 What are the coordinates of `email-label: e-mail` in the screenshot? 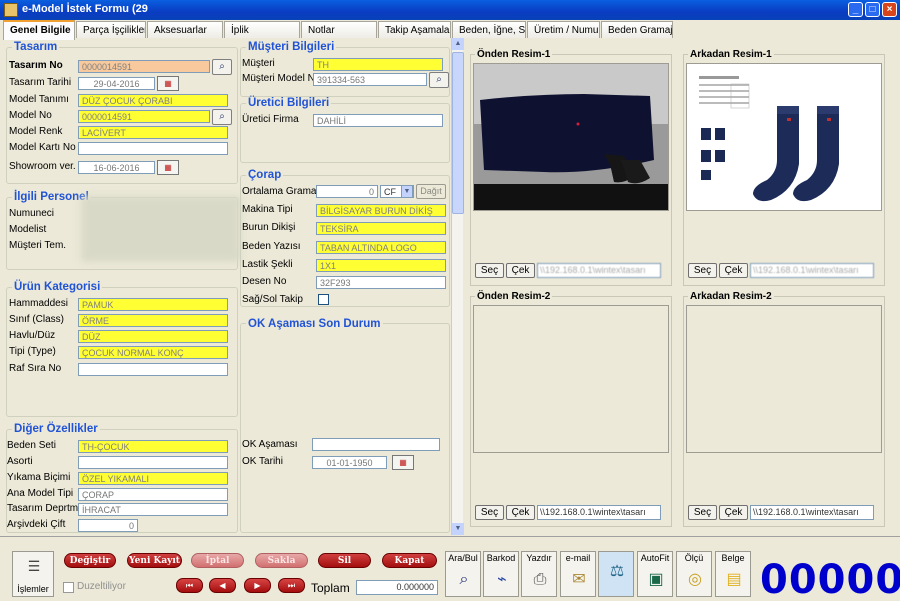 It's located at (578, 558).